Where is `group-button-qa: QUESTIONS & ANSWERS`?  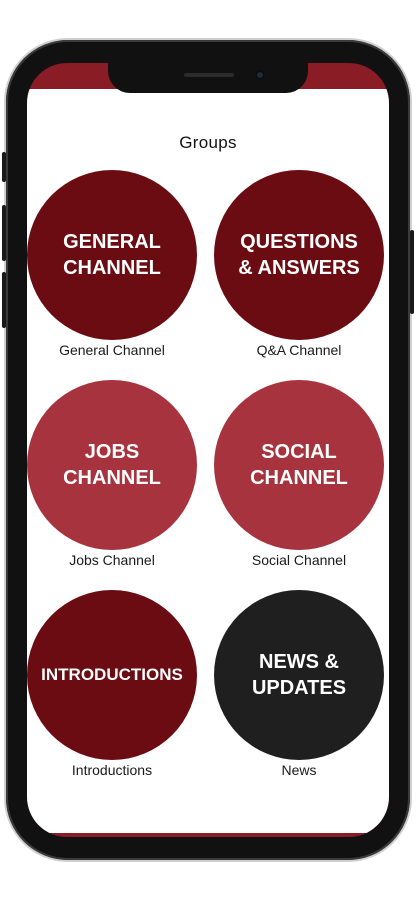 group-button-qa: QUESTIONS & ANSWERS is located at coordinates (299, 255).